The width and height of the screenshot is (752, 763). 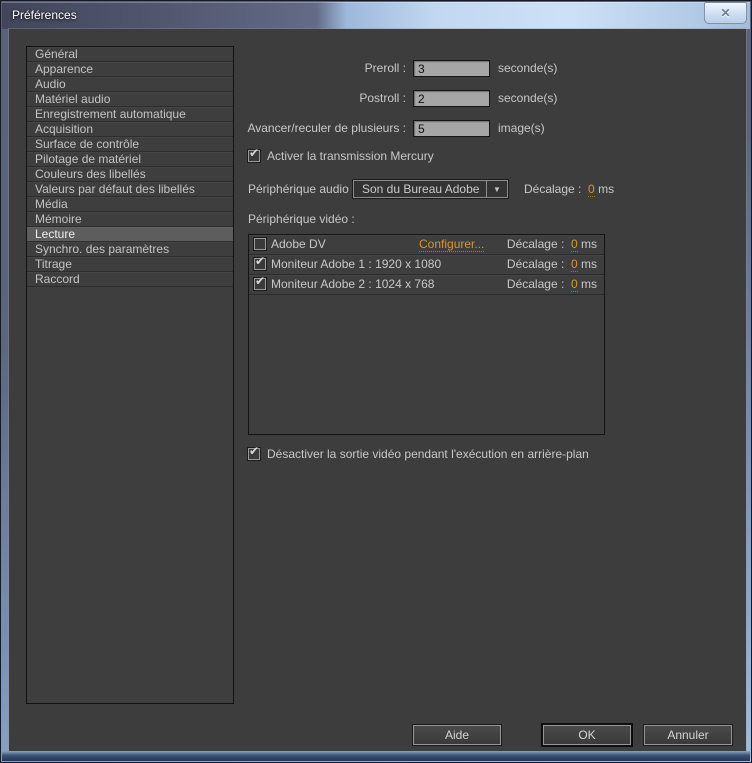 What do you see at coordinates (496, 189) in the screenshot?
I see `chevron-down-icon: ▼` at bounding box center [496, 189].